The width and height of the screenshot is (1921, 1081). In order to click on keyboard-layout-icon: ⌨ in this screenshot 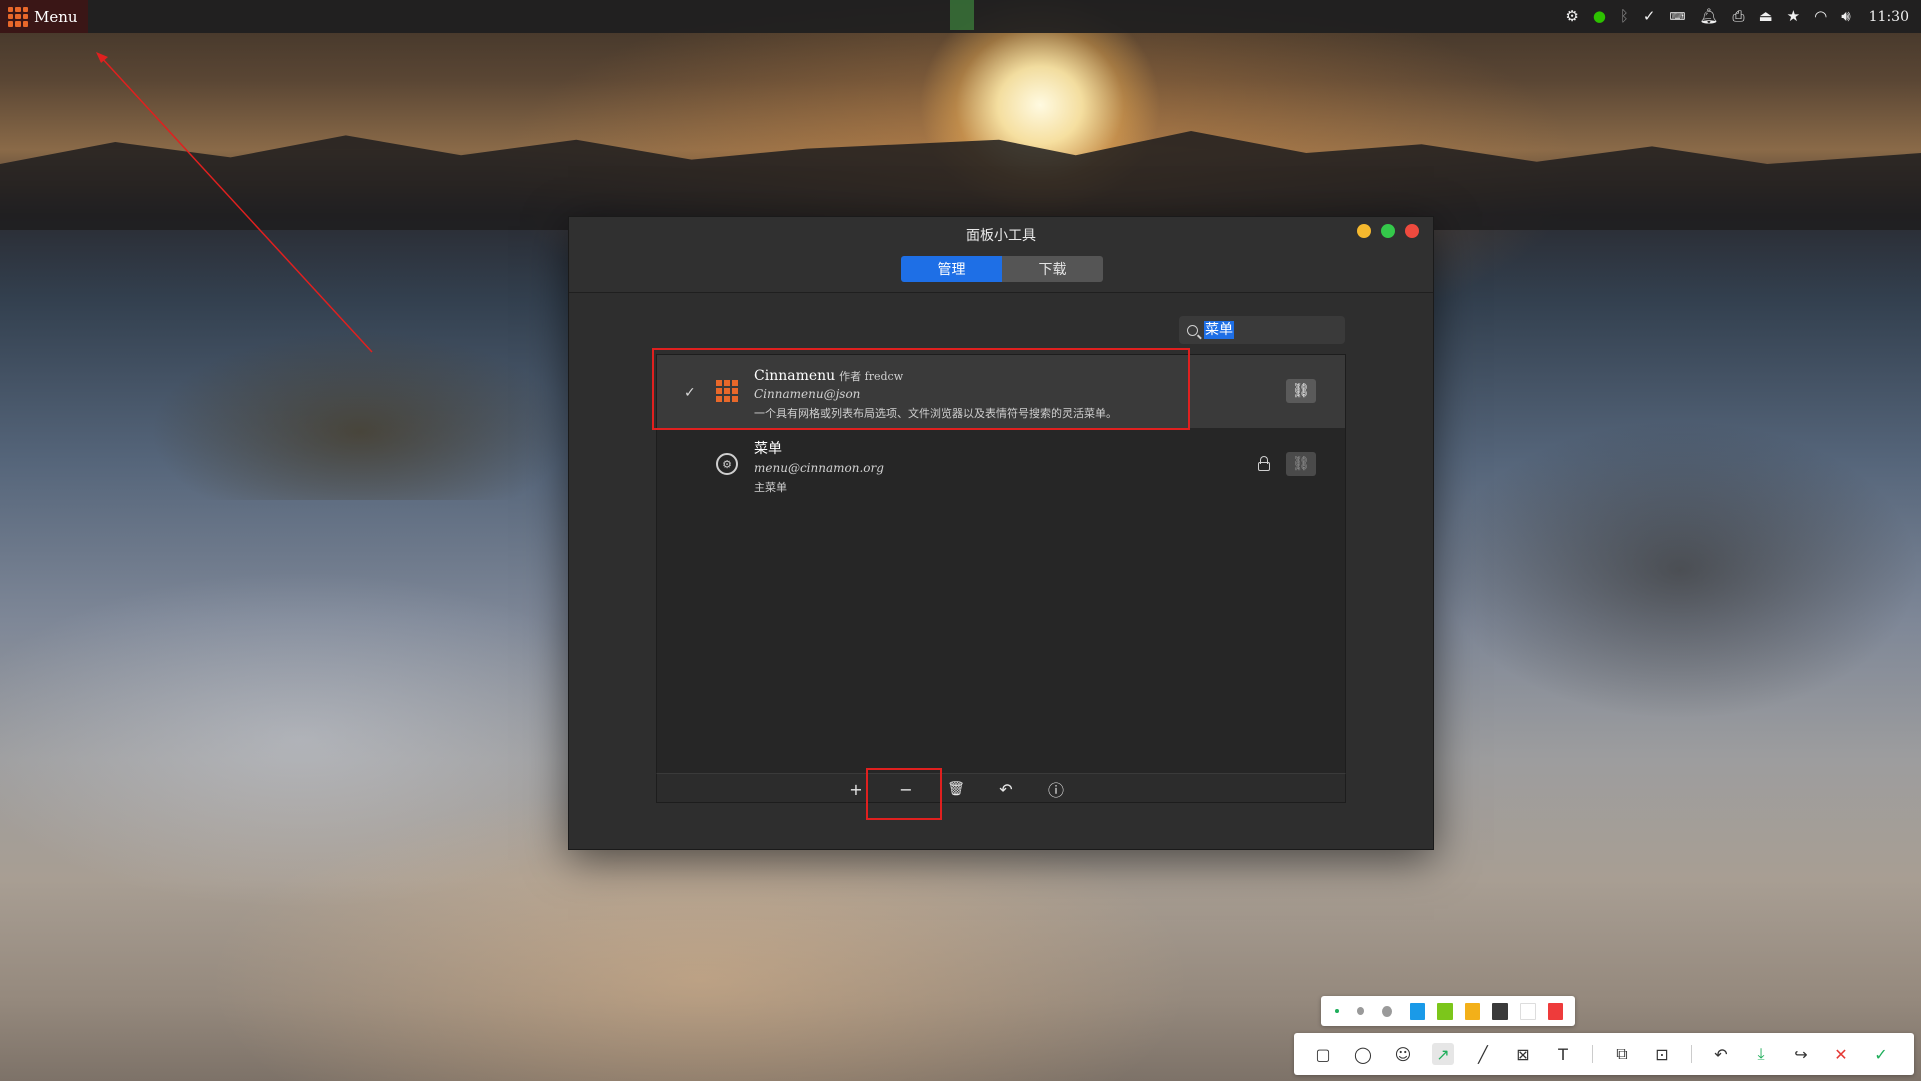, I will do `click(1678, 16)`.